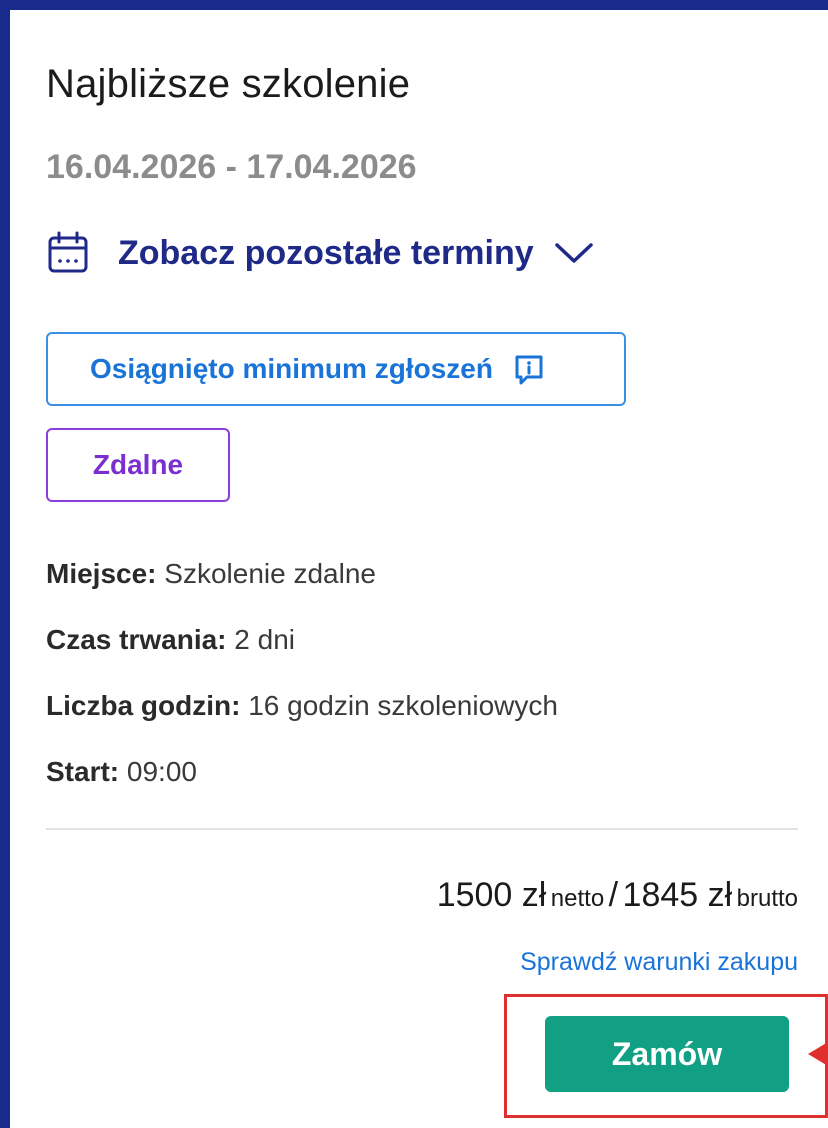 This screenshot has height=1128, width=828. I want to click on price-gross: 1845 zł, so click(677, 895).